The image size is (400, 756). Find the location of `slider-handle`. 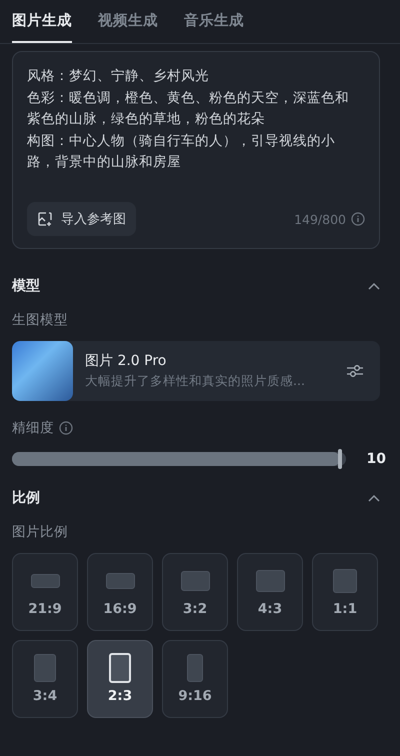

slider-handle is located at coordinates (340, 459).